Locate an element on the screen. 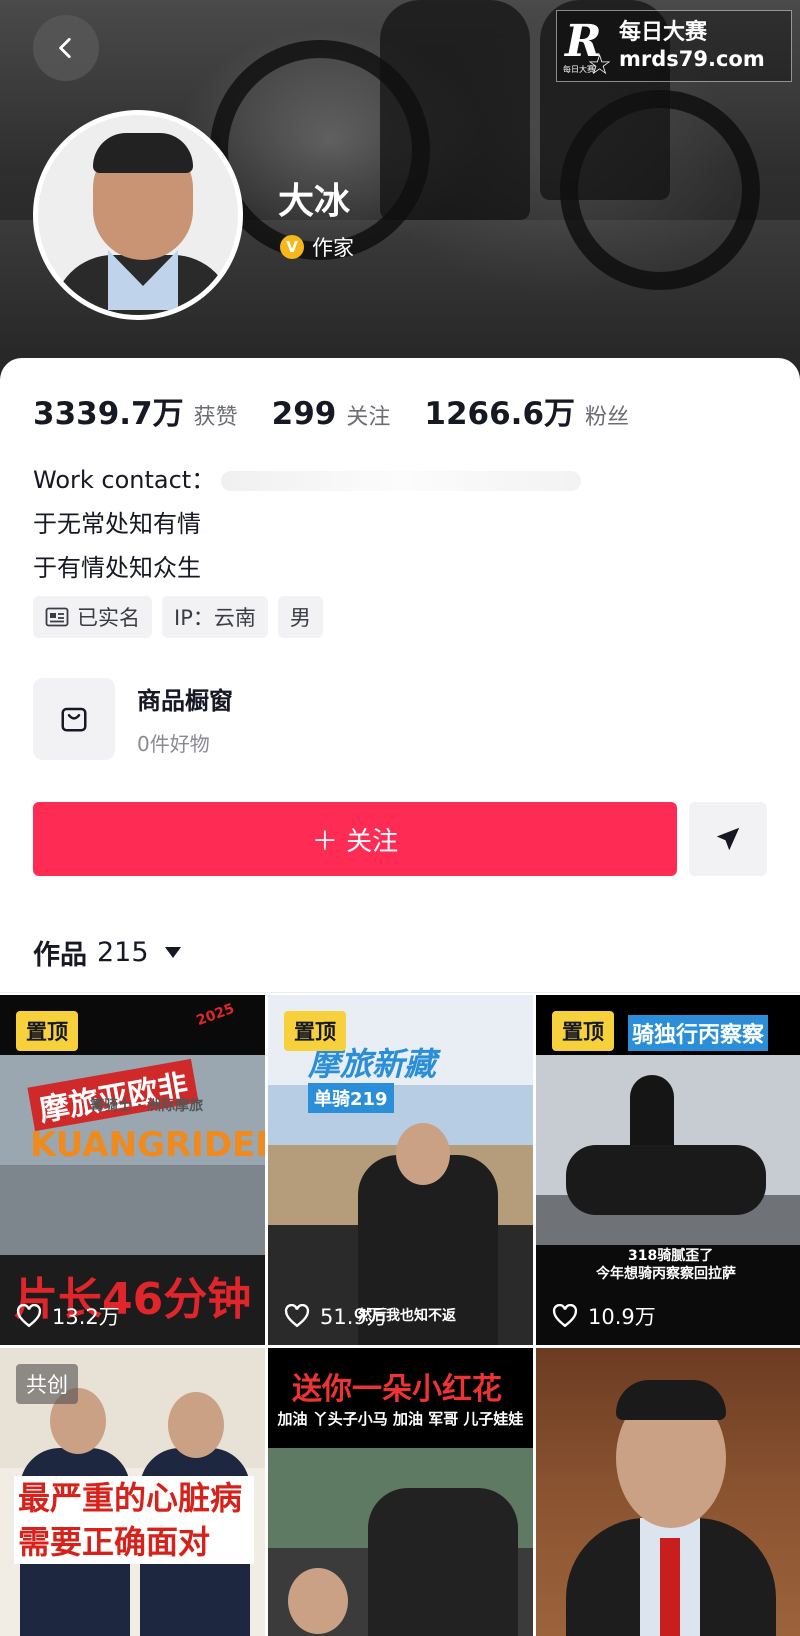 The height and width of the screenshot is (1636, 800). profile-nickname: 大冰 is located at coordinates (314, 201).